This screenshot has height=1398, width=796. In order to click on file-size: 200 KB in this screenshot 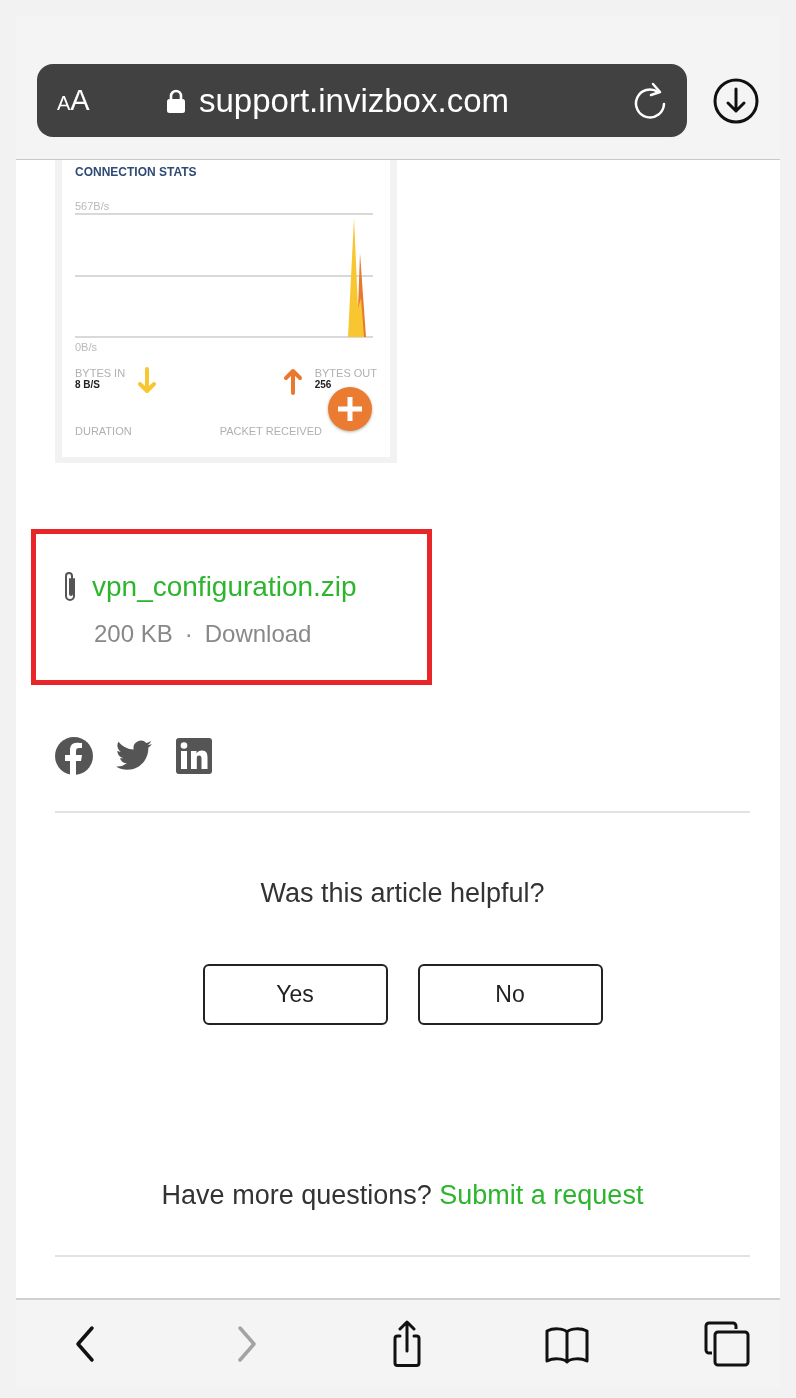, I will do `click(133, 634)`.